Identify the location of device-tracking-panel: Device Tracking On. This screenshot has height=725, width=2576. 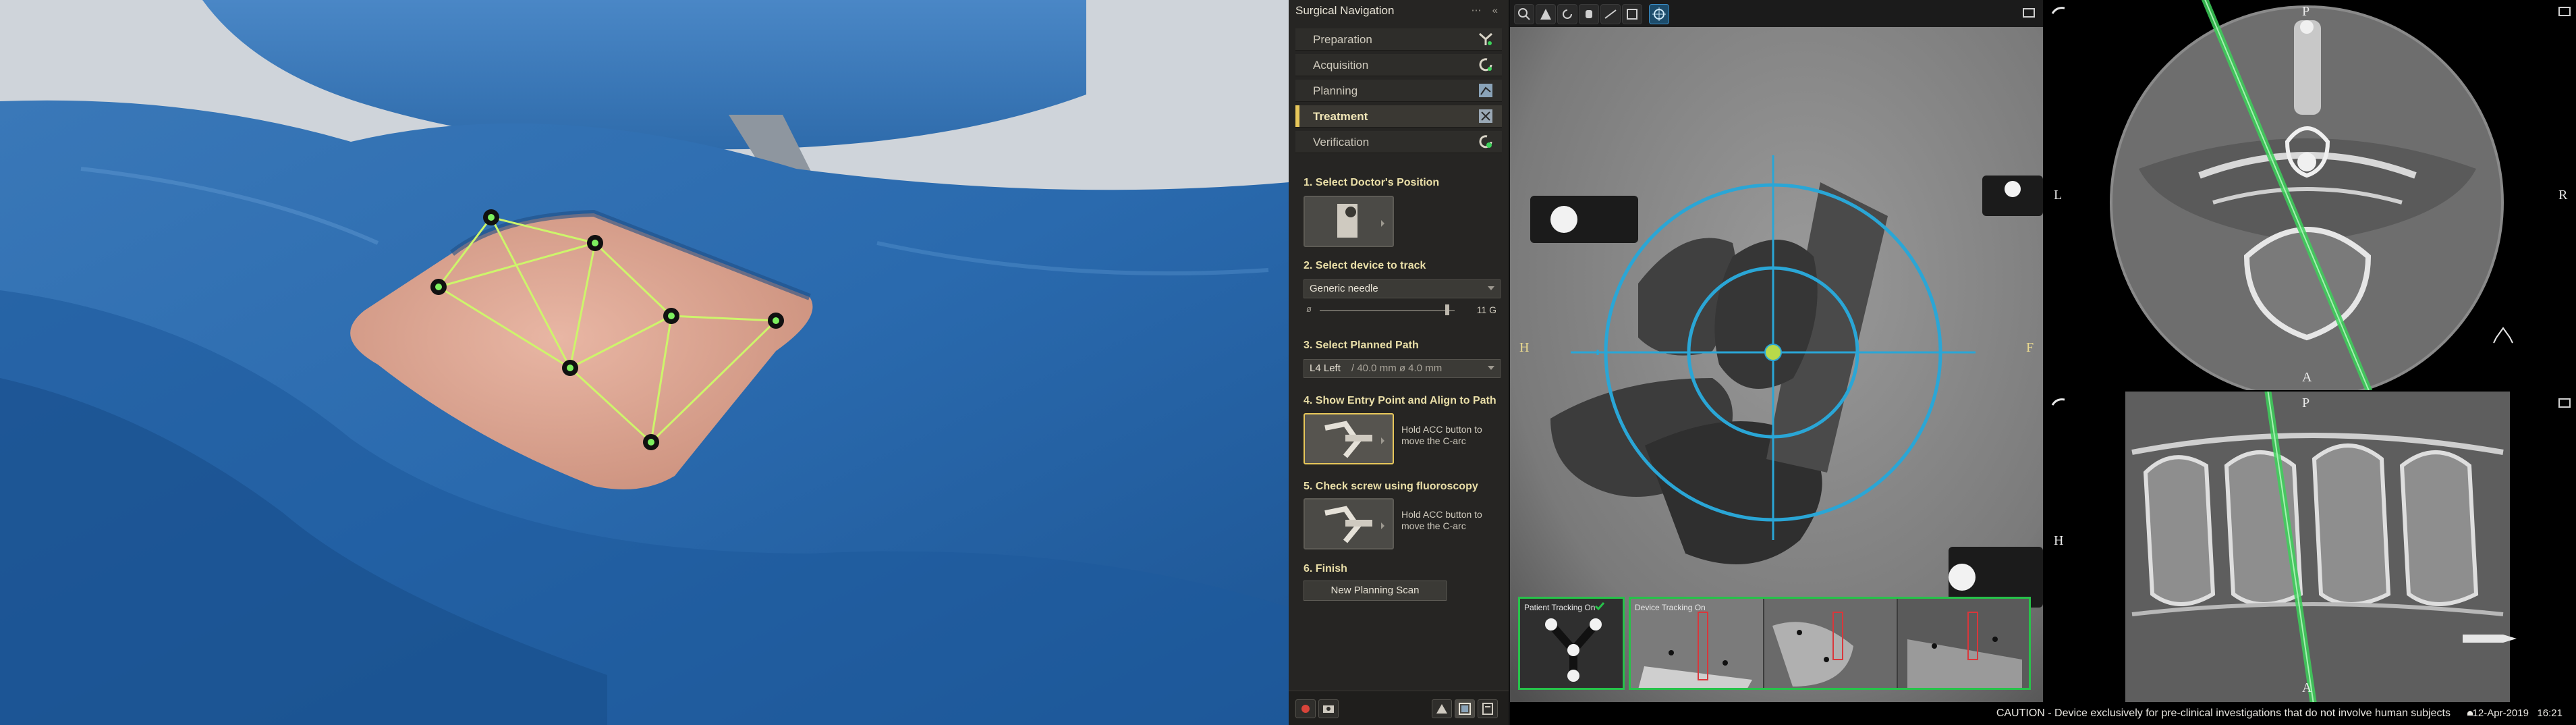
(1830, 643).